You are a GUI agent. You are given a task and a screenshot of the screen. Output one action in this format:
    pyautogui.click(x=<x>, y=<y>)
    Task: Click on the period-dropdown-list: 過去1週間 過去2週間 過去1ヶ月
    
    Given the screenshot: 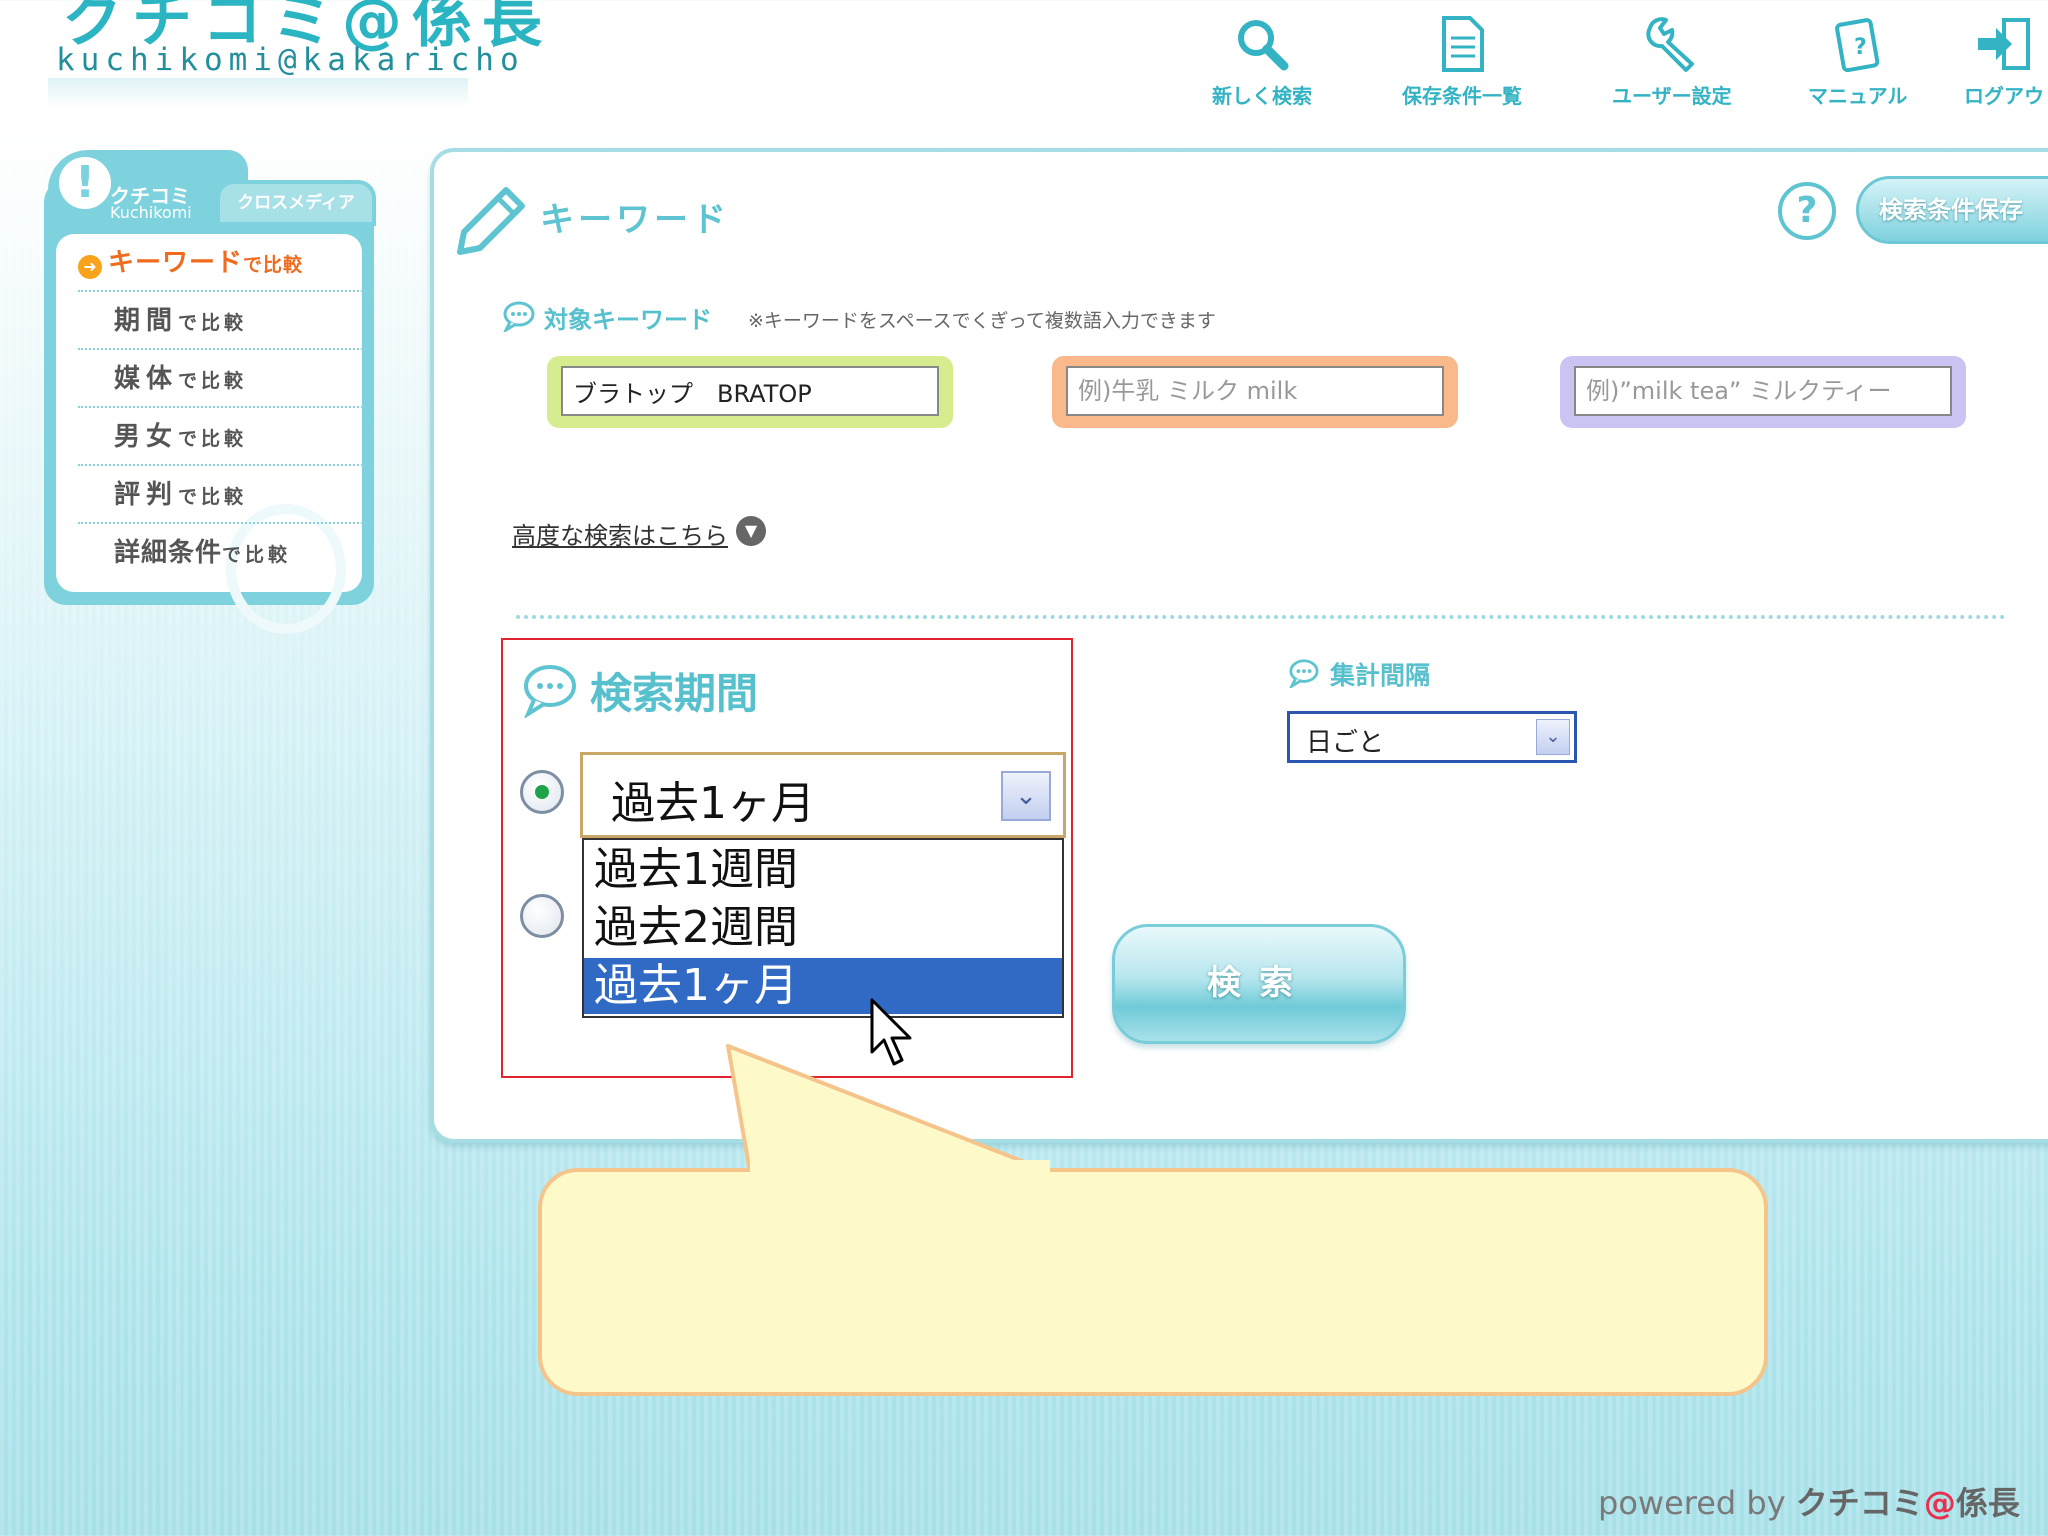 What is the action you would take?
    pyautogui.click(x=823, y=928)
    